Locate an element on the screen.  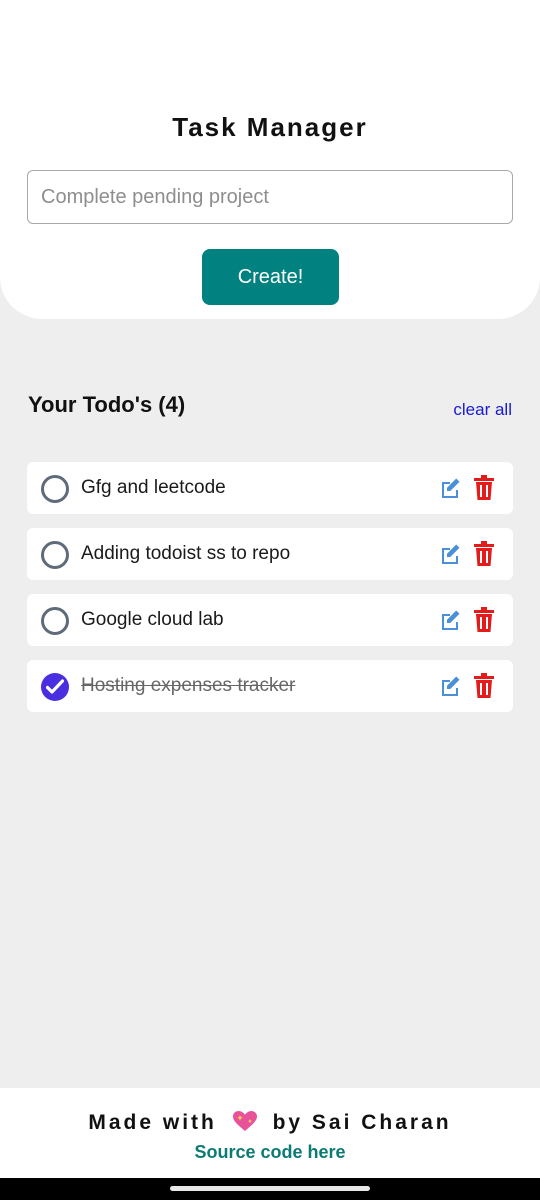
task-input is located at coordinates (270, 197).